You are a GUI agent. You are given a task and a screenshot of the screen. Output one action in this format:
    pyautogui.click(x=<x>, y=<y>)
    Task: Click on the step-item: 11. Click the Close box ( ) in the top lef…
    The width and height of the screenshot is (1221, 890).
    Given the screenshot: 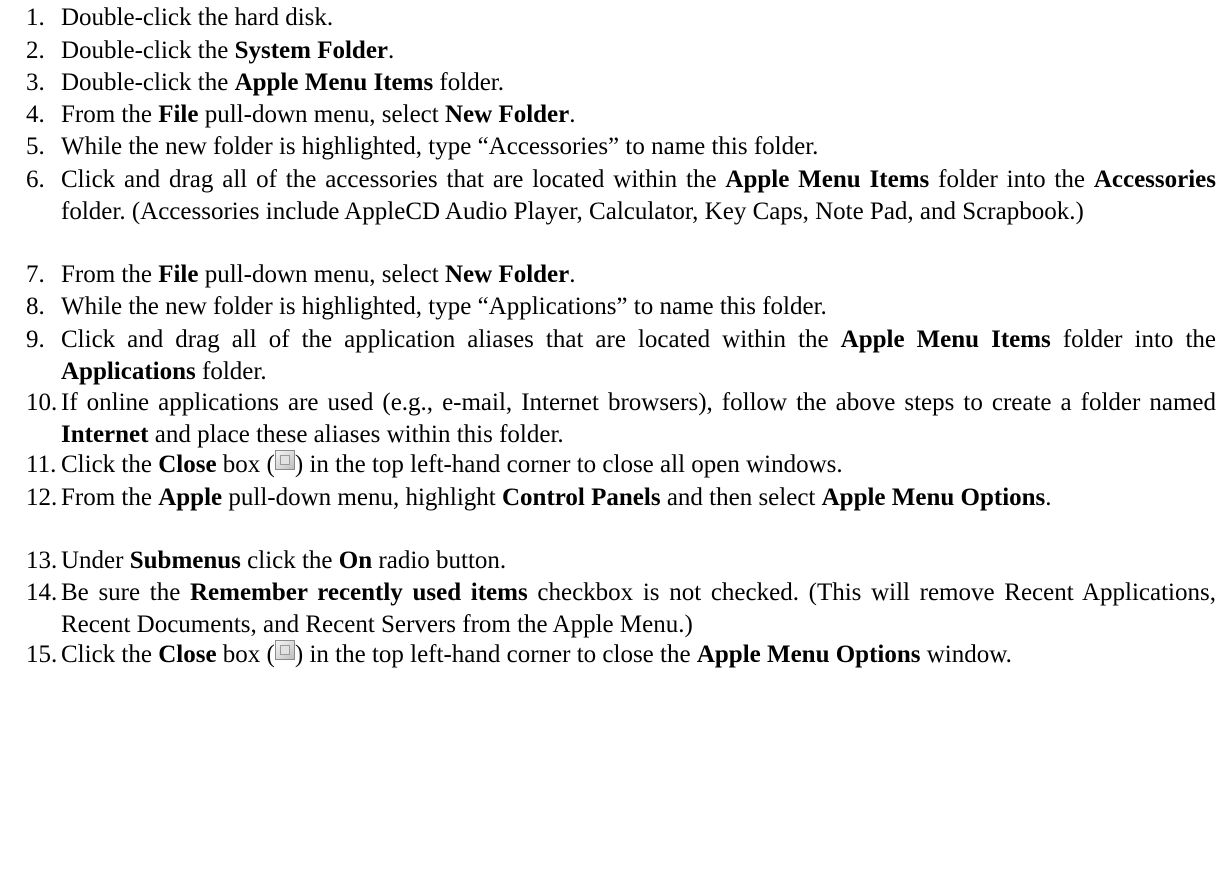 What is the action you would take?
    pyautogui.click(x=621, y=465)
    